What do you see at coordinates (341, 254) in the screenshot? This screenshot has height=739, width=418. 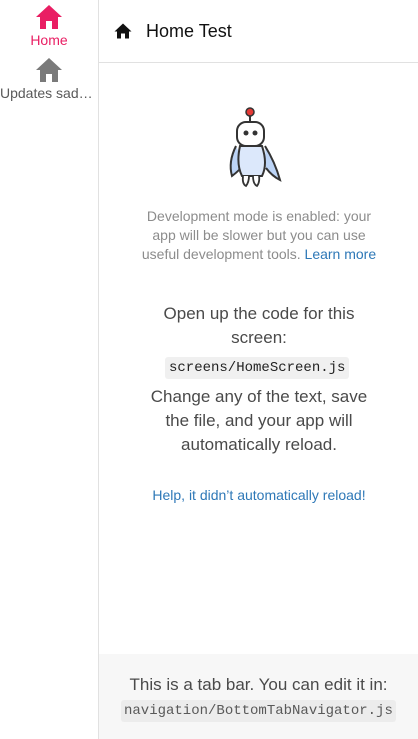 I see `learn-more-link: Learn more` at bounding box center [341, 254].